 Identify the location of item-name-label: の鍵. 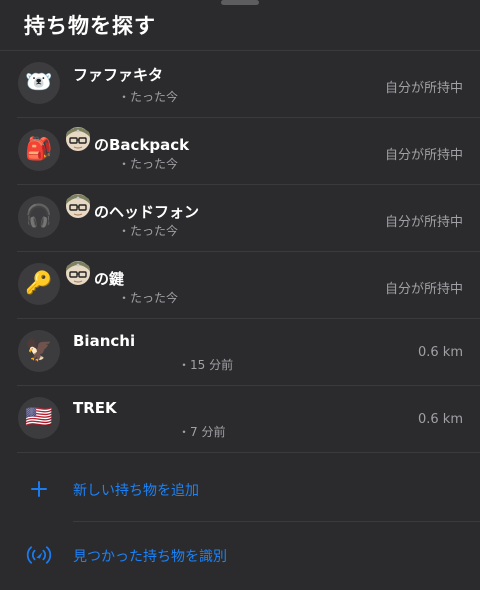
(109, 278).